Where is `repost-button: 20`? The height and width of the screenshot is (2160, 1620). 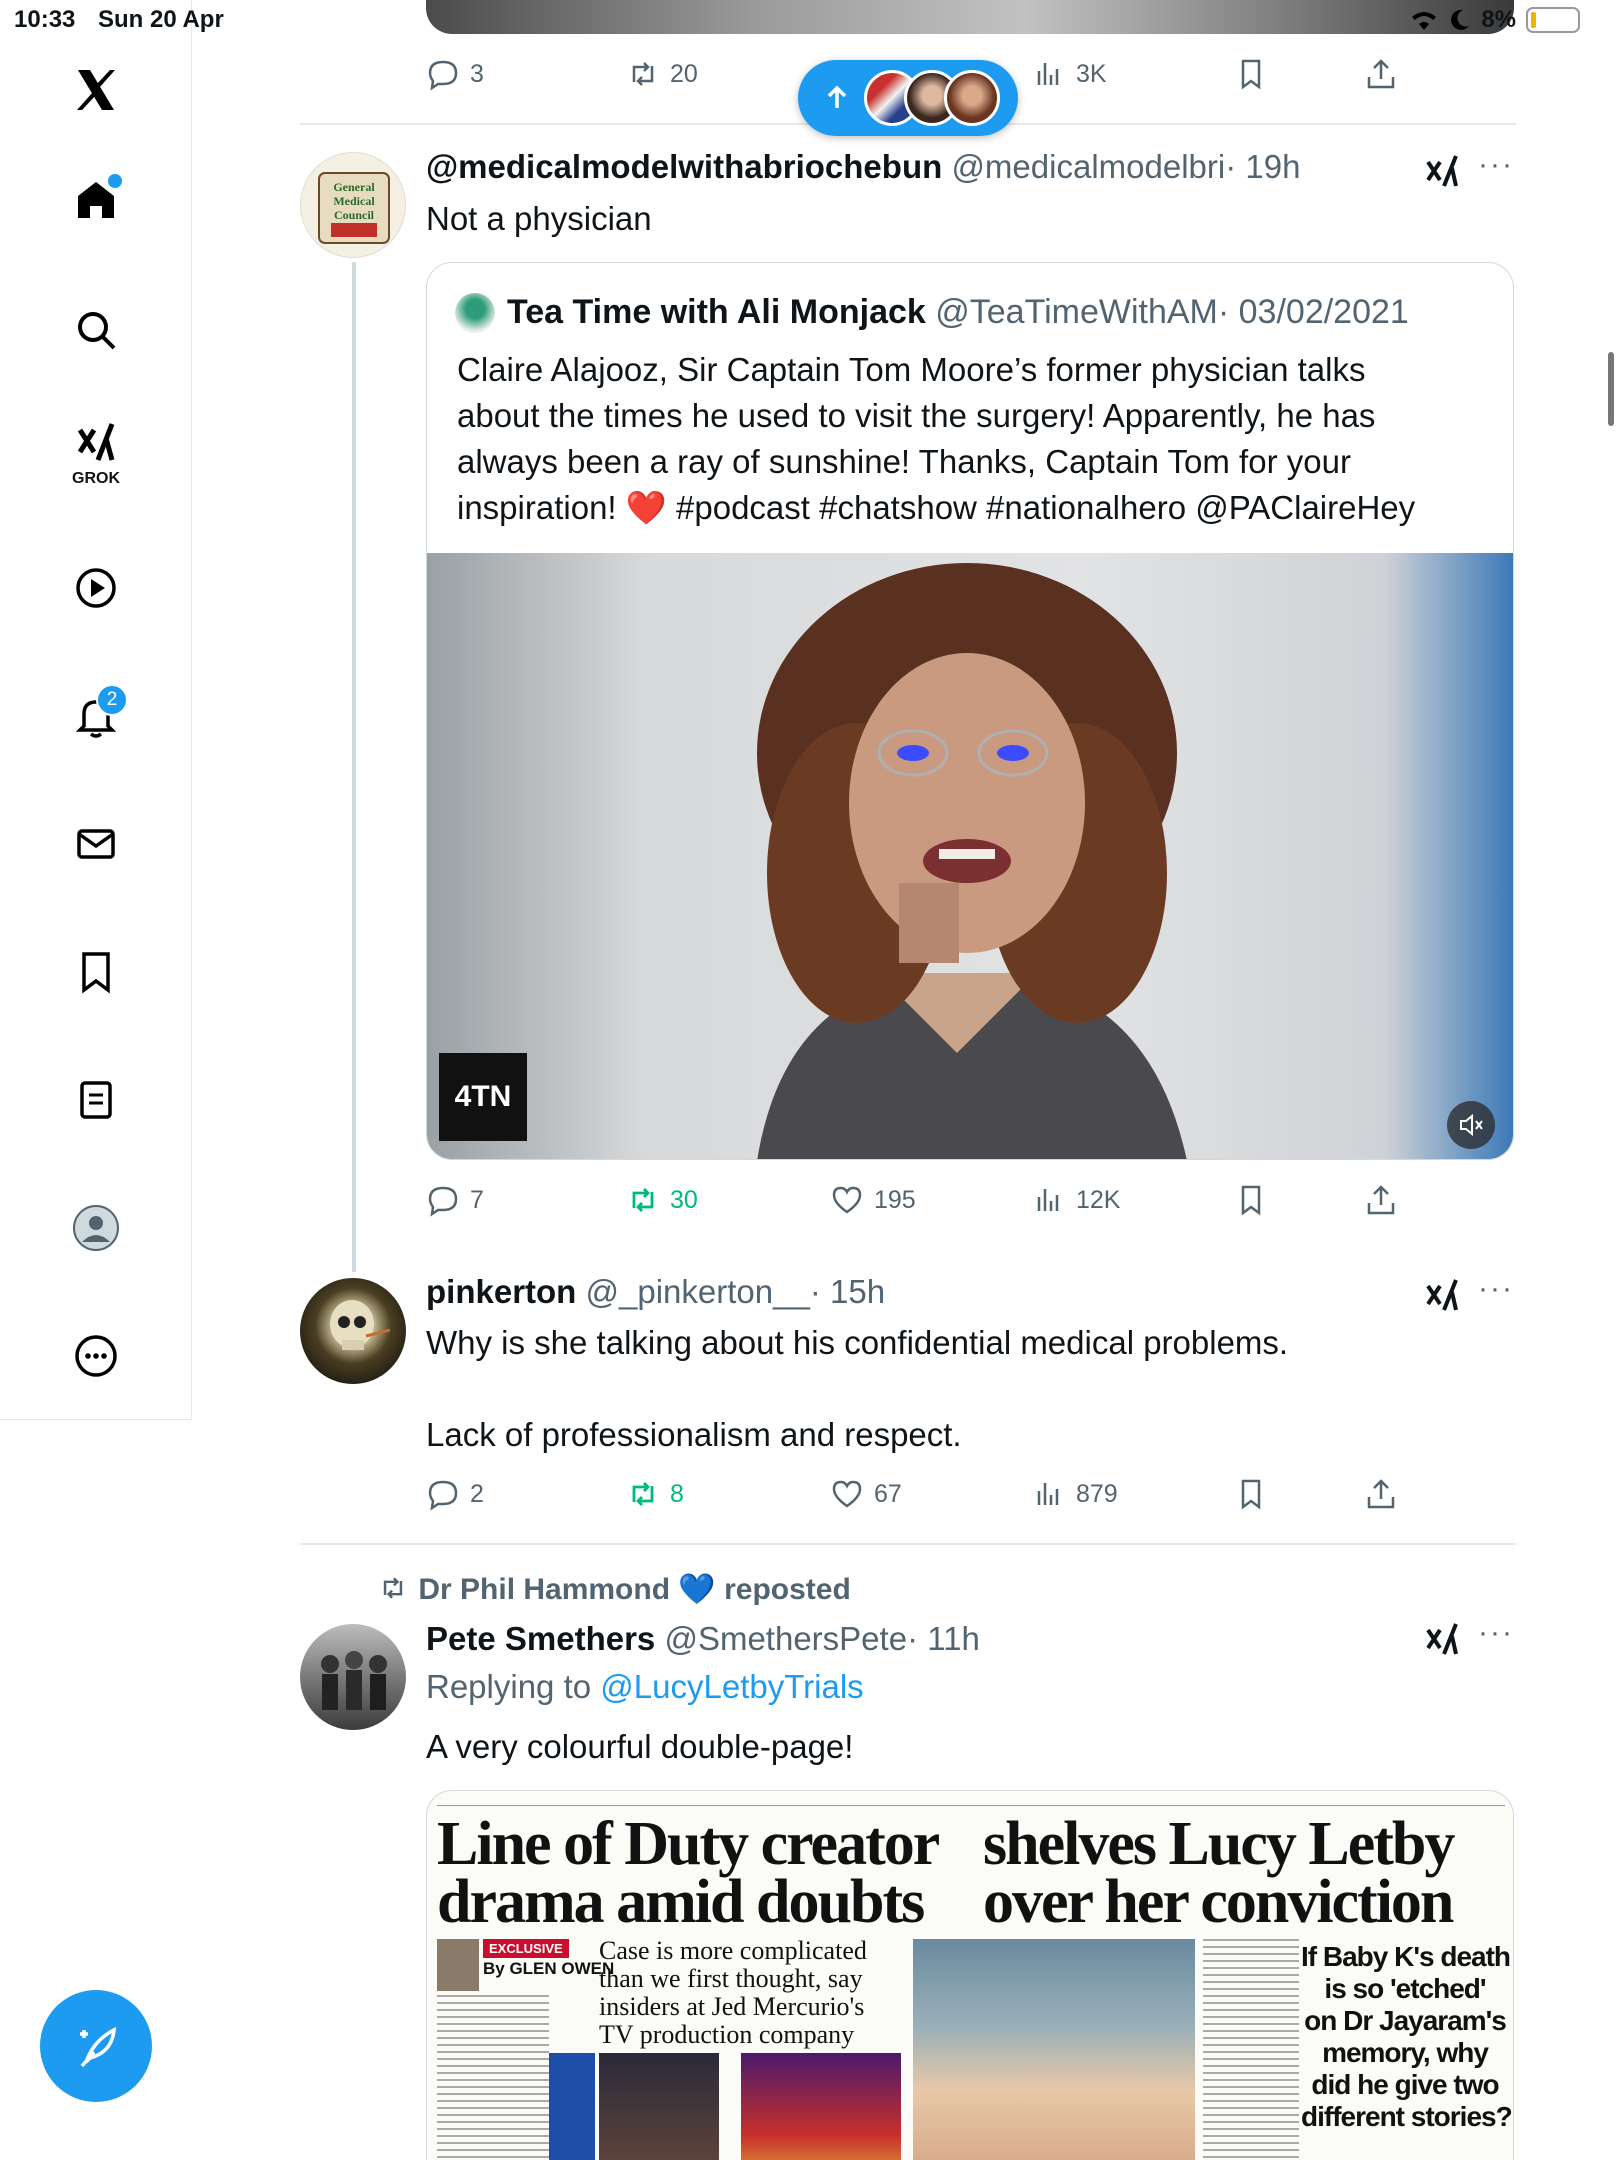 repost-button: 20 is located at coordinates (662, 74).